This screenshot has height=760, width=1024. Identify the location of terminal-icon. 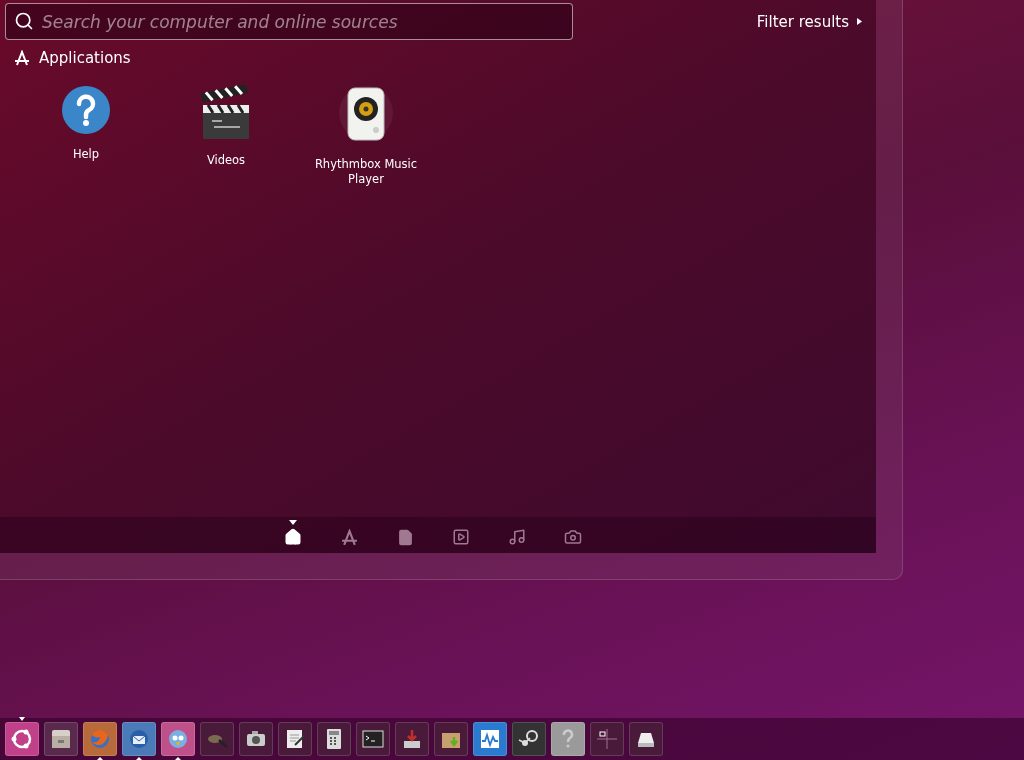
(373, 739).